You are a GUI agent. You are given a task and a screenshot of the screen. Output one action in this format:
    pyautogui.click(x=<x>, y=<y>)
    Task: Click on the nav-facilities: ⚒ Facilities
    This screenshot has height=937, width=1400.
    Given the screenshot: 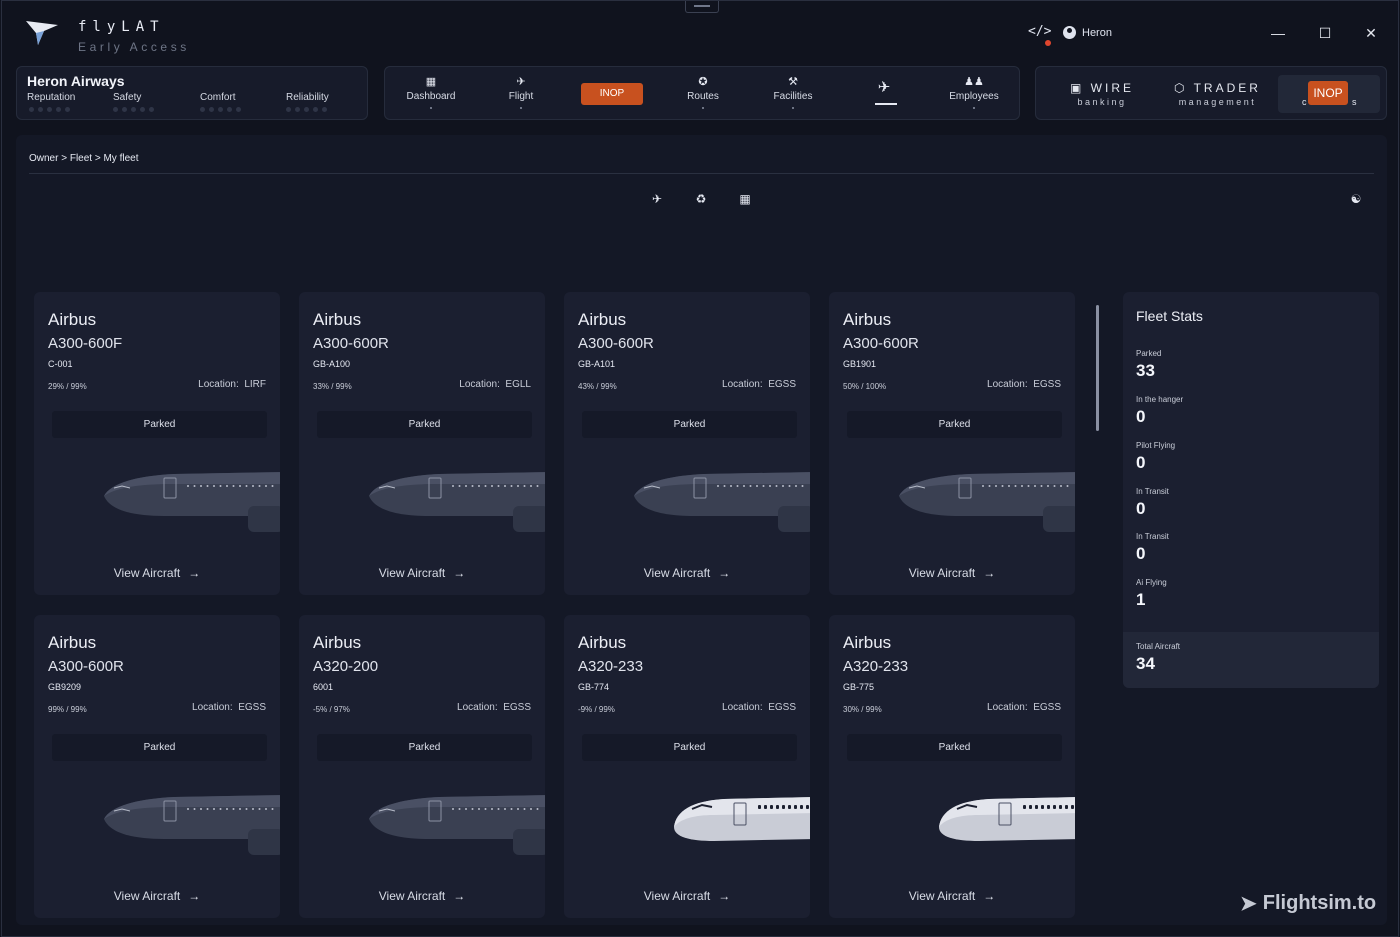 What is the action you would take?
    pyautogui.click(x=793, y=92)
    